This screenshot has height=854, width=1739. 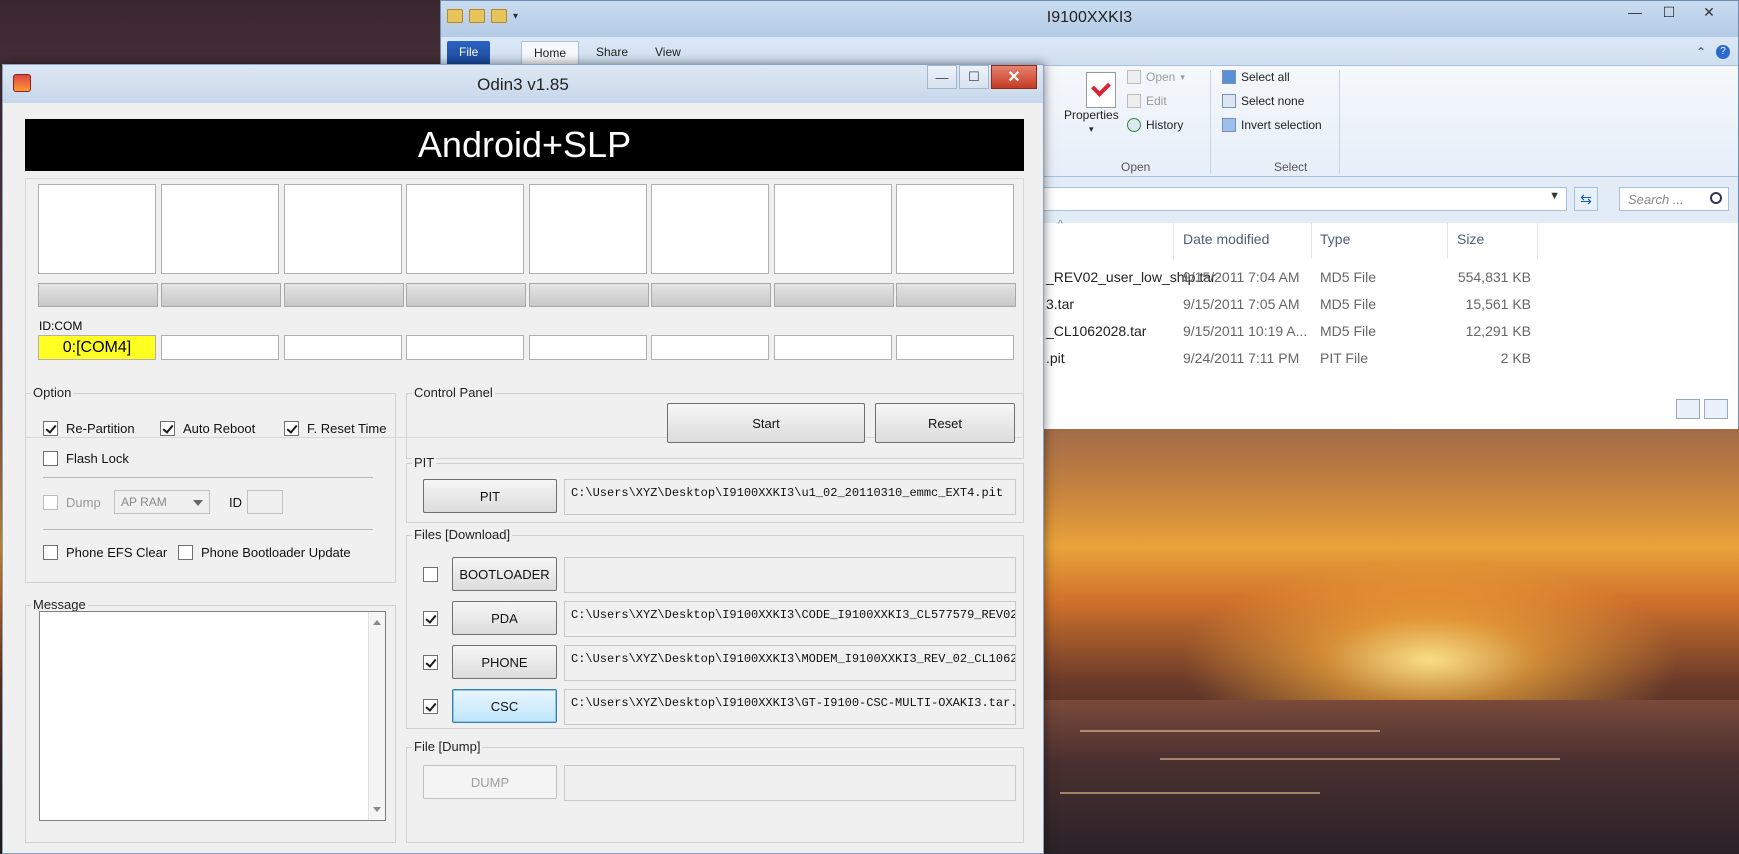 I want to click on bootloader-button: BOOTLOADER, so click(x=504, y=574).